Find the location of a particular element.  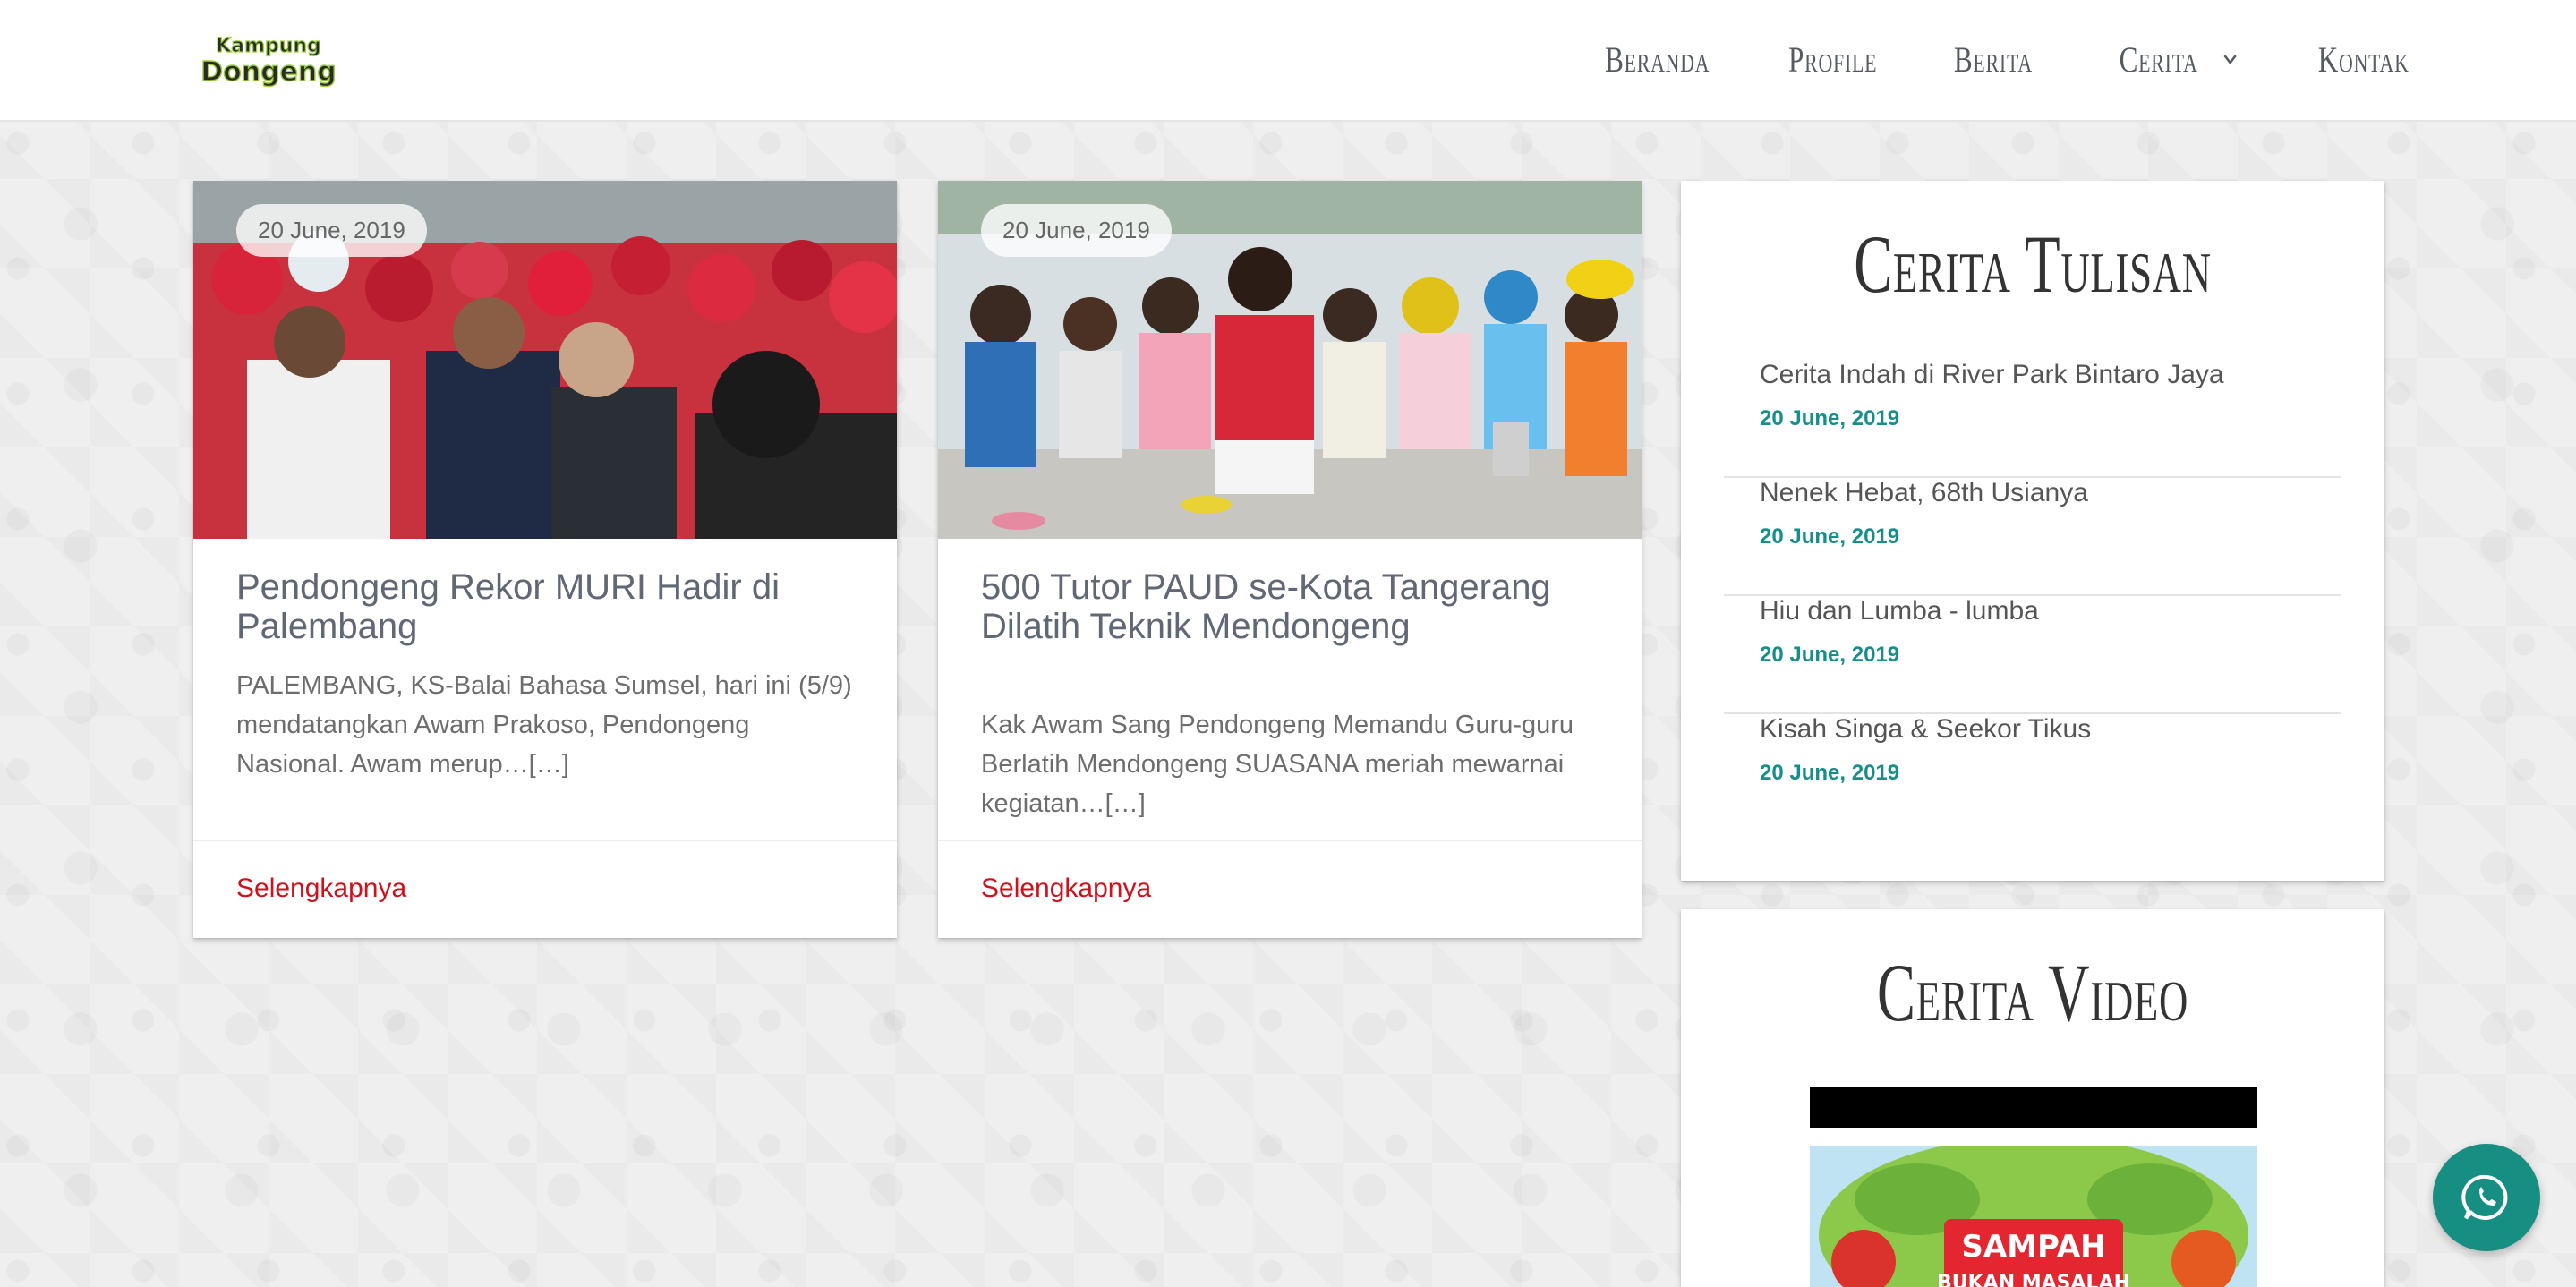

video-title-bar is located at coordinates (2033, 1107).